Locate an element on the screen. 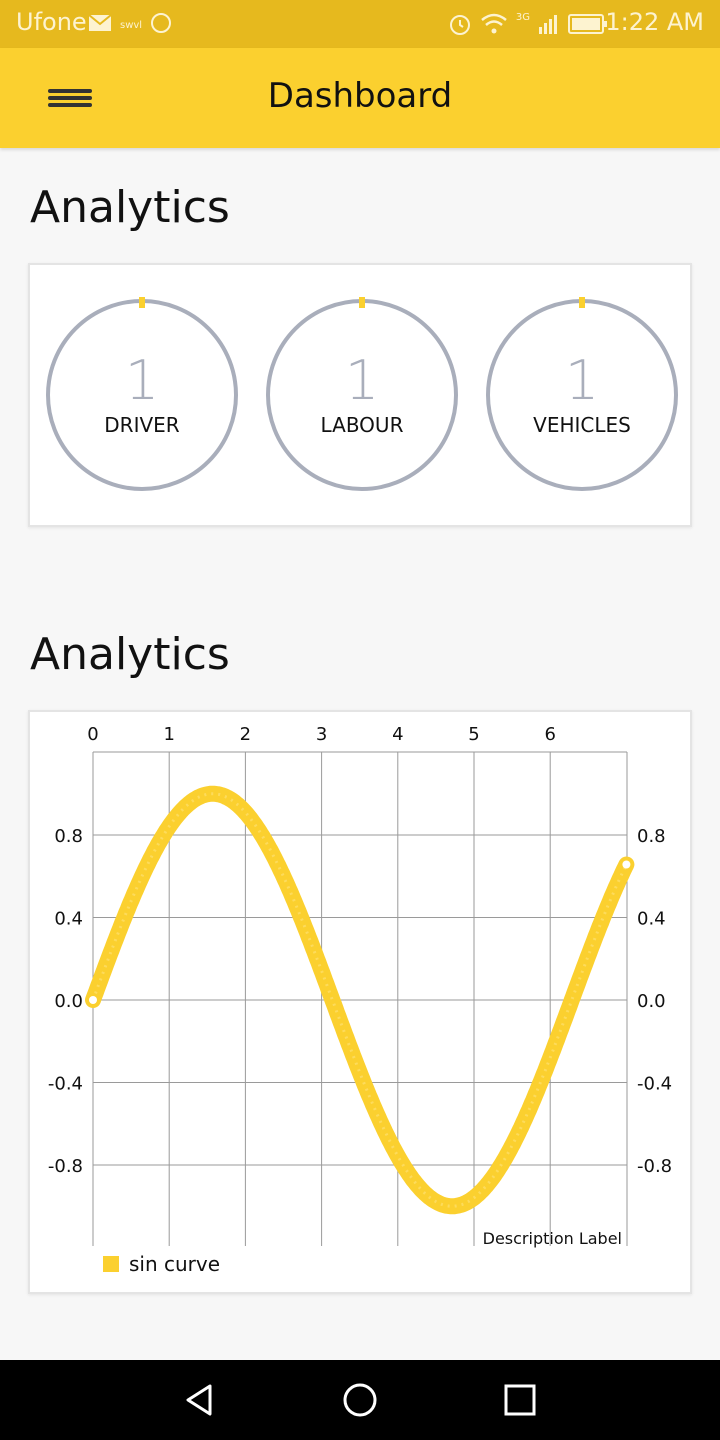 The width and height of the screenshot is (720, 1440). clock: 1:22 AM is located at coordinates (654, 22).